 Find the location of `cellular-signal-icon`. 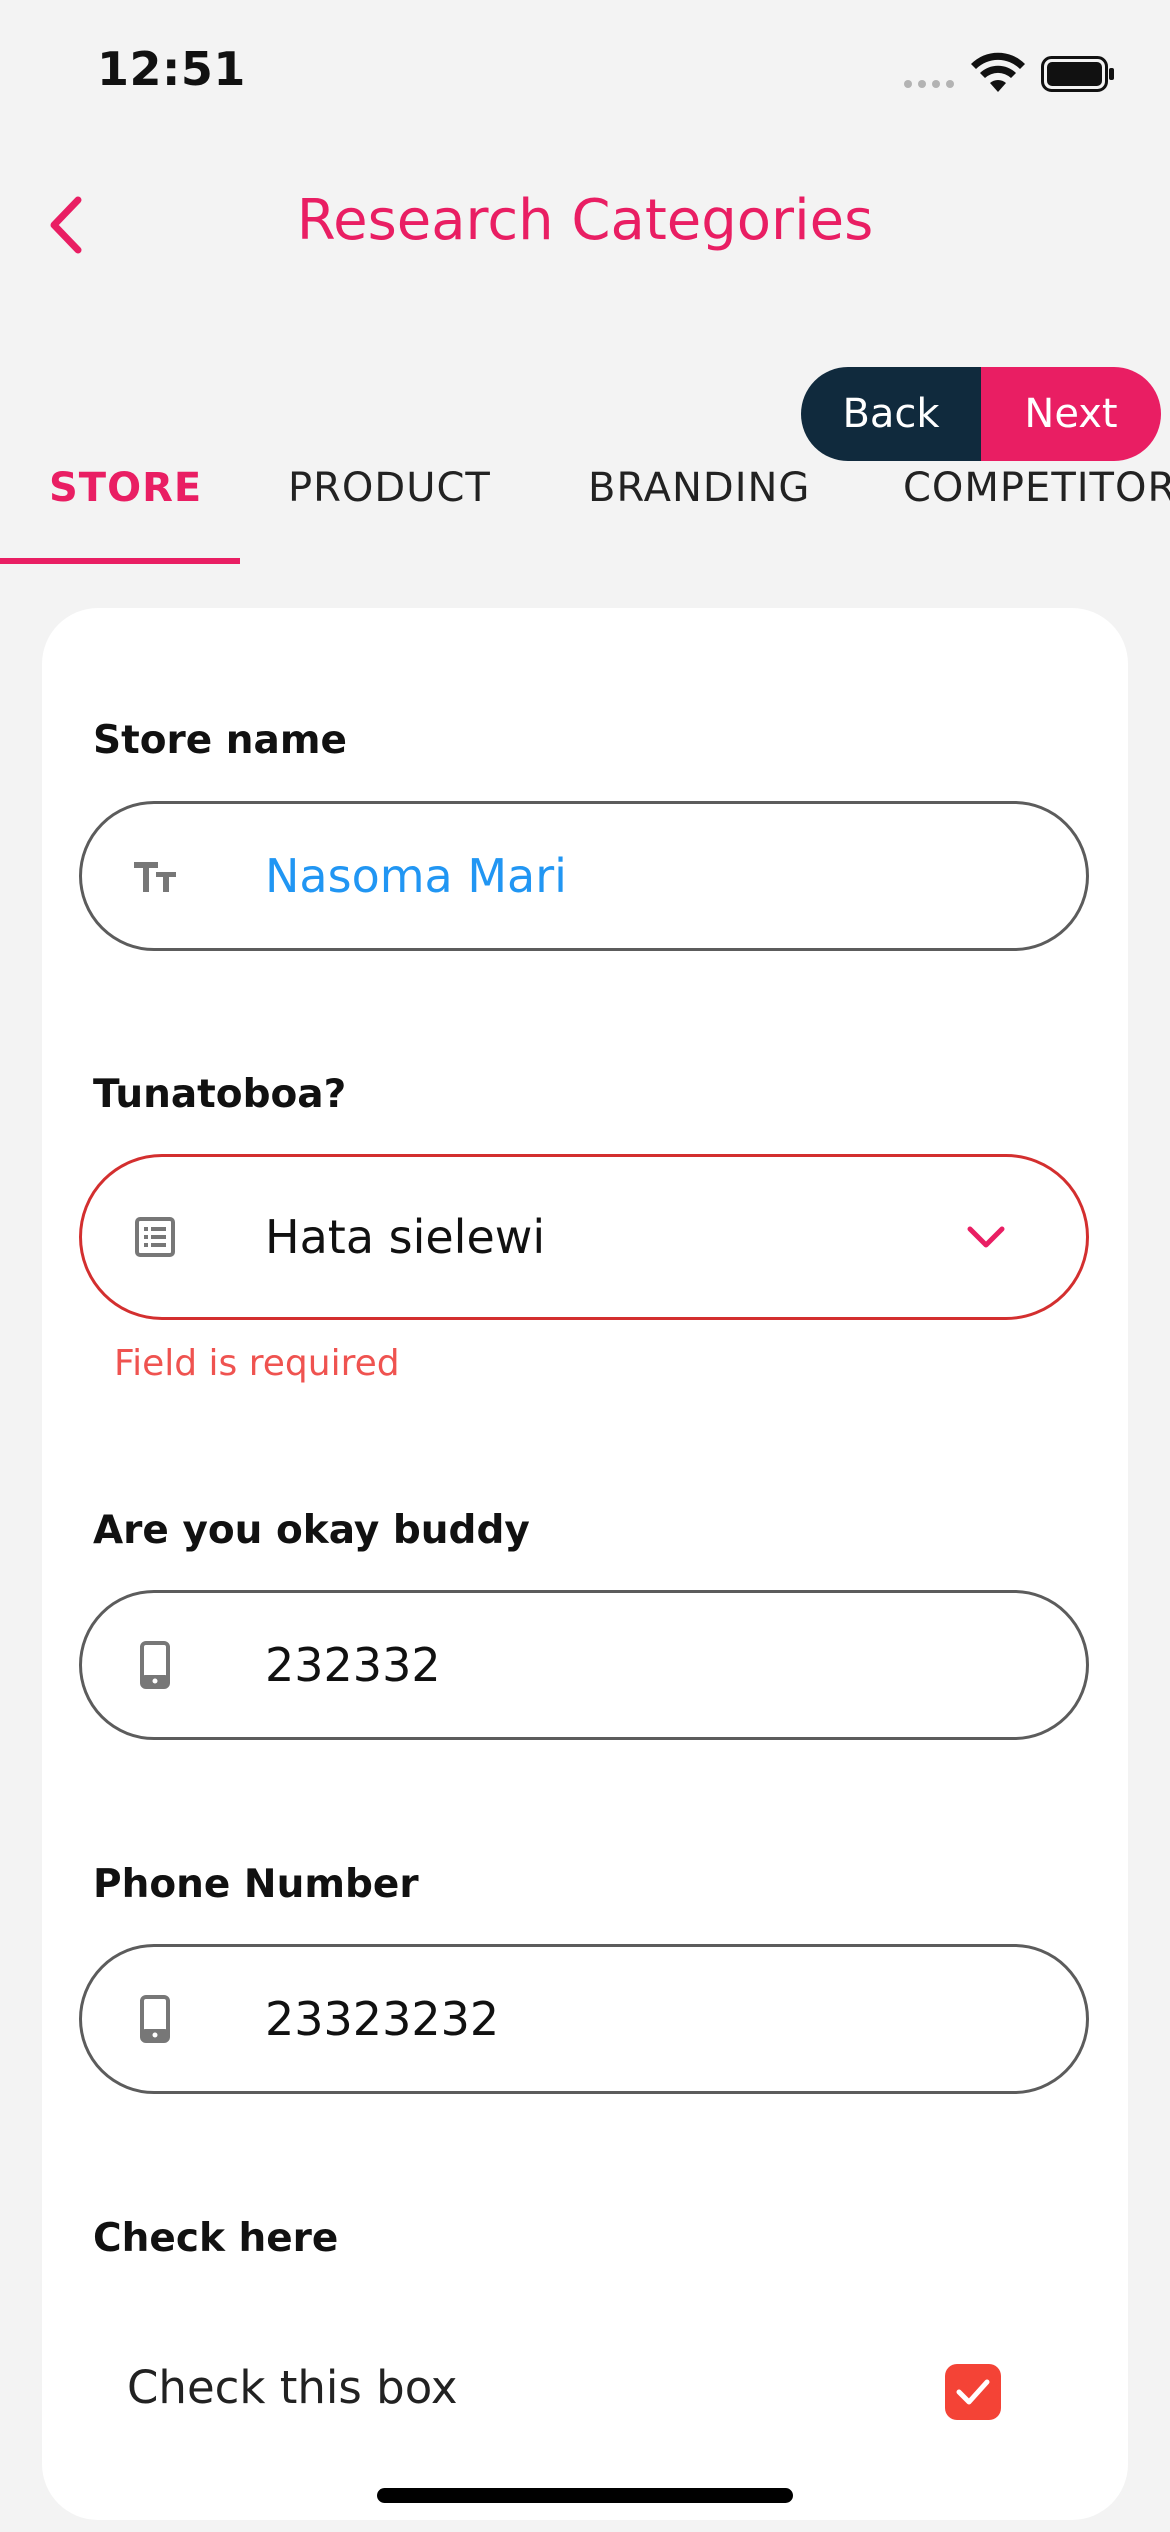

cellular-signal-icon is located at coordinates (929, 84).